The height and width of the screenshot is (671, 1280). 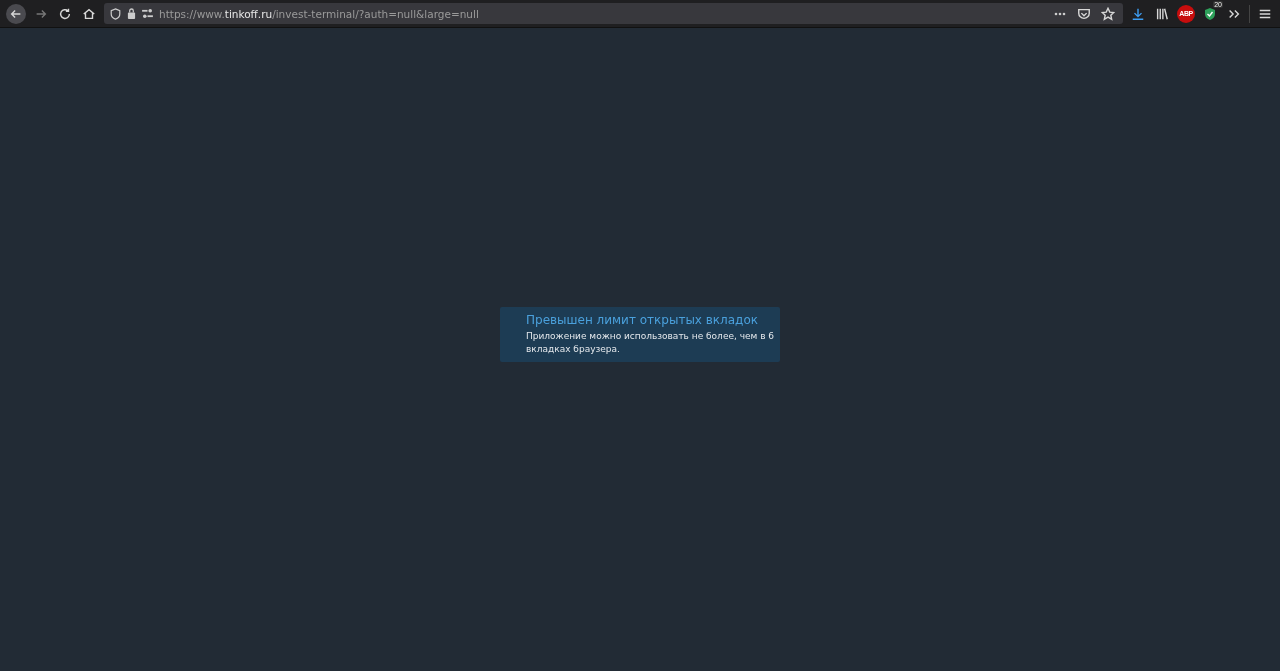 I want to click on url-text: https://www.tinkoff.ru/invest-terminal/?auth=null&large=null, so click(x=319, y=13).